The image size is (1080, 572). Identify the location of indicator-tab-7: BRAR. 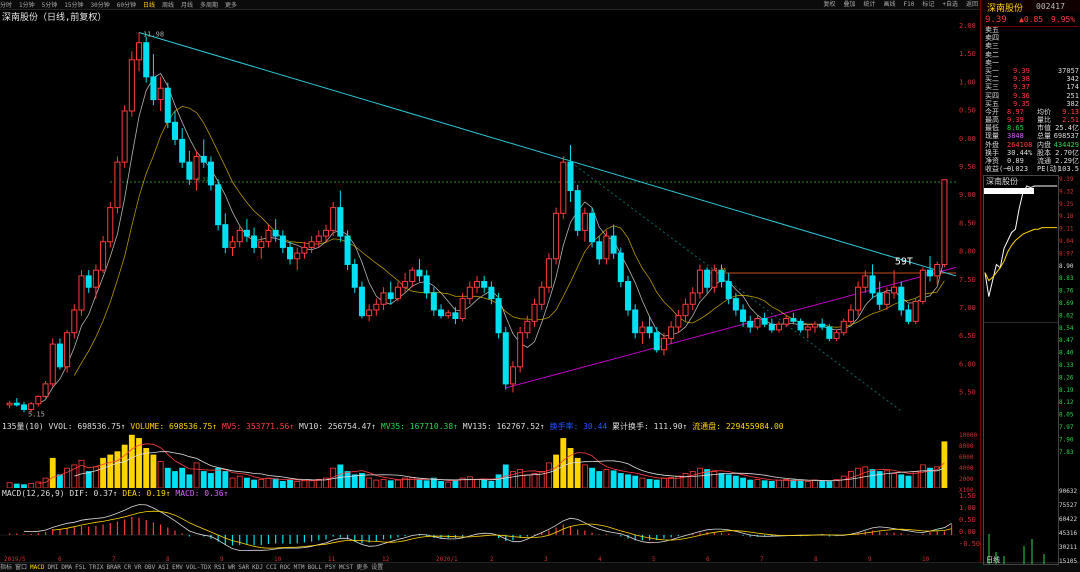
(113, 567).